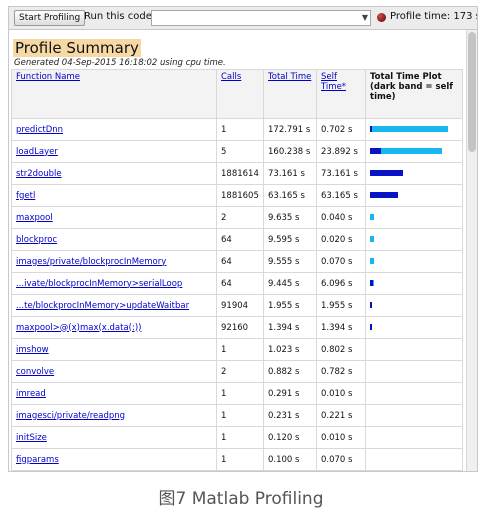  I want to click on column-calls: Calls, so click(240, 94).